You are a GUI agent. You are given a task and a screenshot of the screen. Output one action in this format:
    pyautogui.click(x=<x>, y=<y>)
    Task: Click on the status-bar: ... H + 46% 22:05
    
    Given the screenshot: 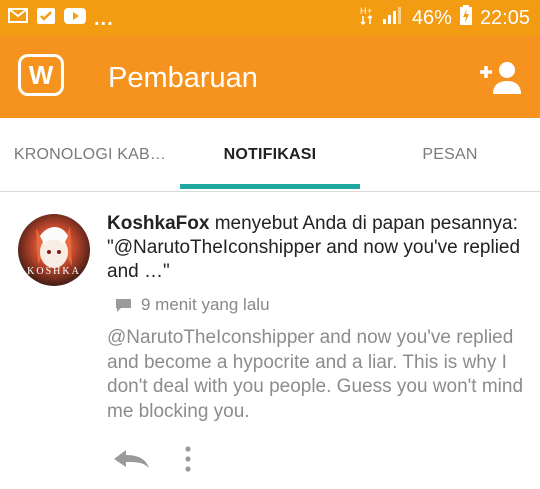 What is the action you would take?
    pyautogui.click(x=270, y=18)
    